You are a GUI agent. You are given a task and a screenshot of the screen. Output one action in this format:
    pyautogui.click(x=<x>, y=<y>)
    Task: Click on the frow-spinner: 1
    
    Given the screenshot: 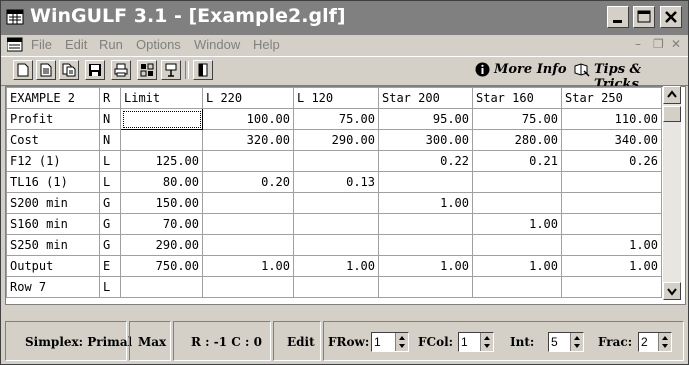 What is the action you would take?
    pyautogui.click(x=390, y=342)
    